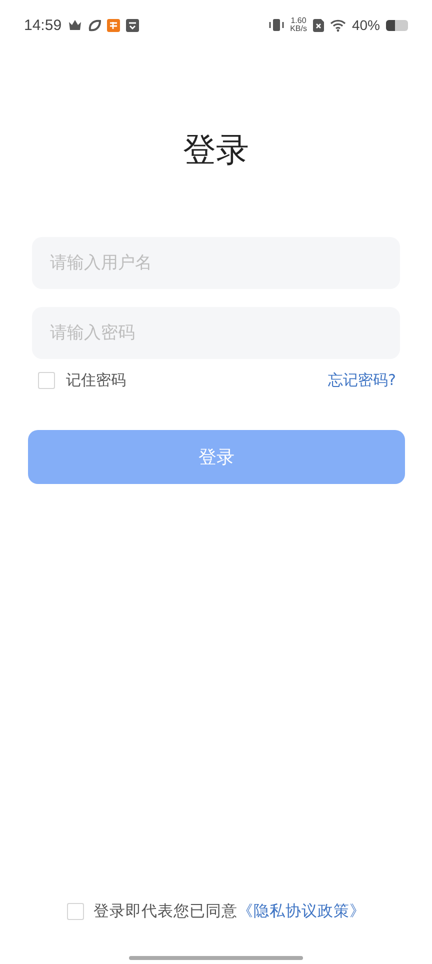  What do you see at coordinates (75, 911) in the screenshot?
I see `agreement-checkbox` at bounding box center [75, 911].